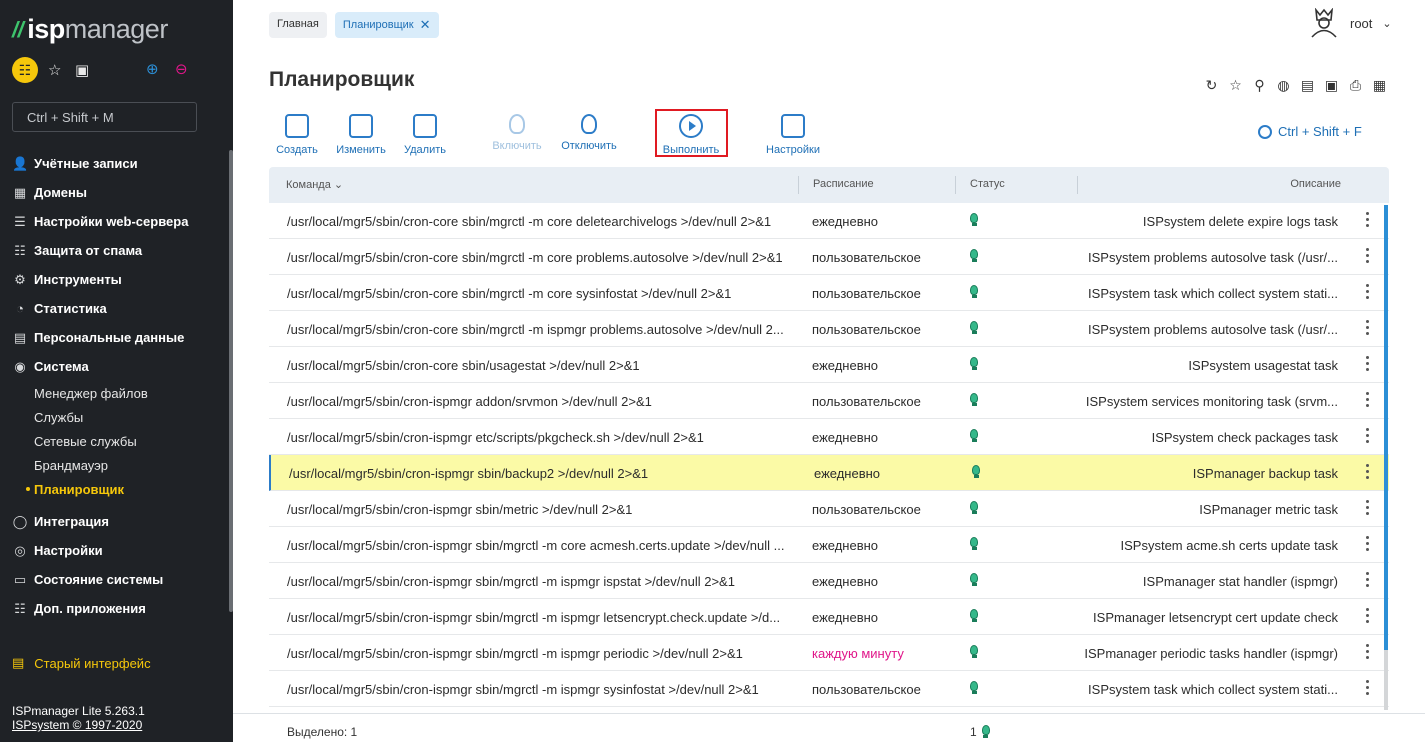 Image resolution: width=1425 pixels, height=742 pixels. Describe the element at coordinates (1331, 85) in the screenshot. I see `export-excel-icon: ▣` at that location.